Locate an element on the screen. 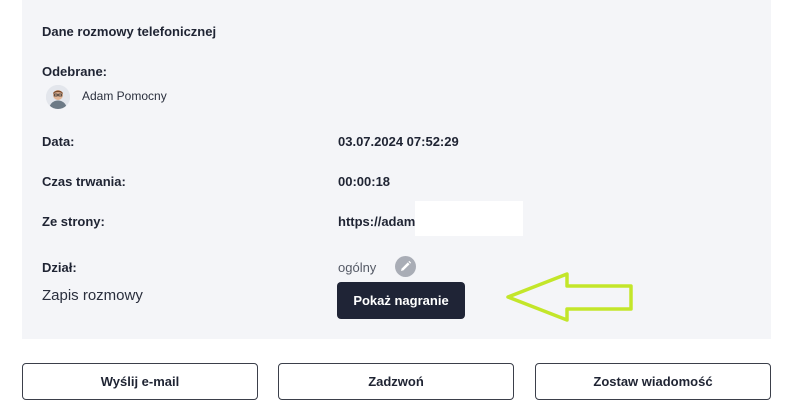 This screenshot has height=416, width=795. redaction-mask is located at coordinates (469, 218).